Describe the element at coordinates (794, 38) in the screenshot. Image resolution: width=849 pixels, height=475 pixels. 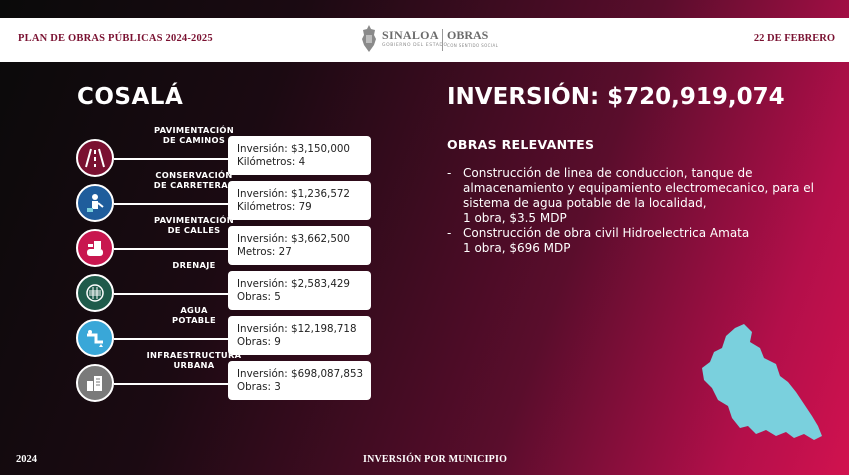
I see `date-label: 22 DE FEBRERO` at that location.